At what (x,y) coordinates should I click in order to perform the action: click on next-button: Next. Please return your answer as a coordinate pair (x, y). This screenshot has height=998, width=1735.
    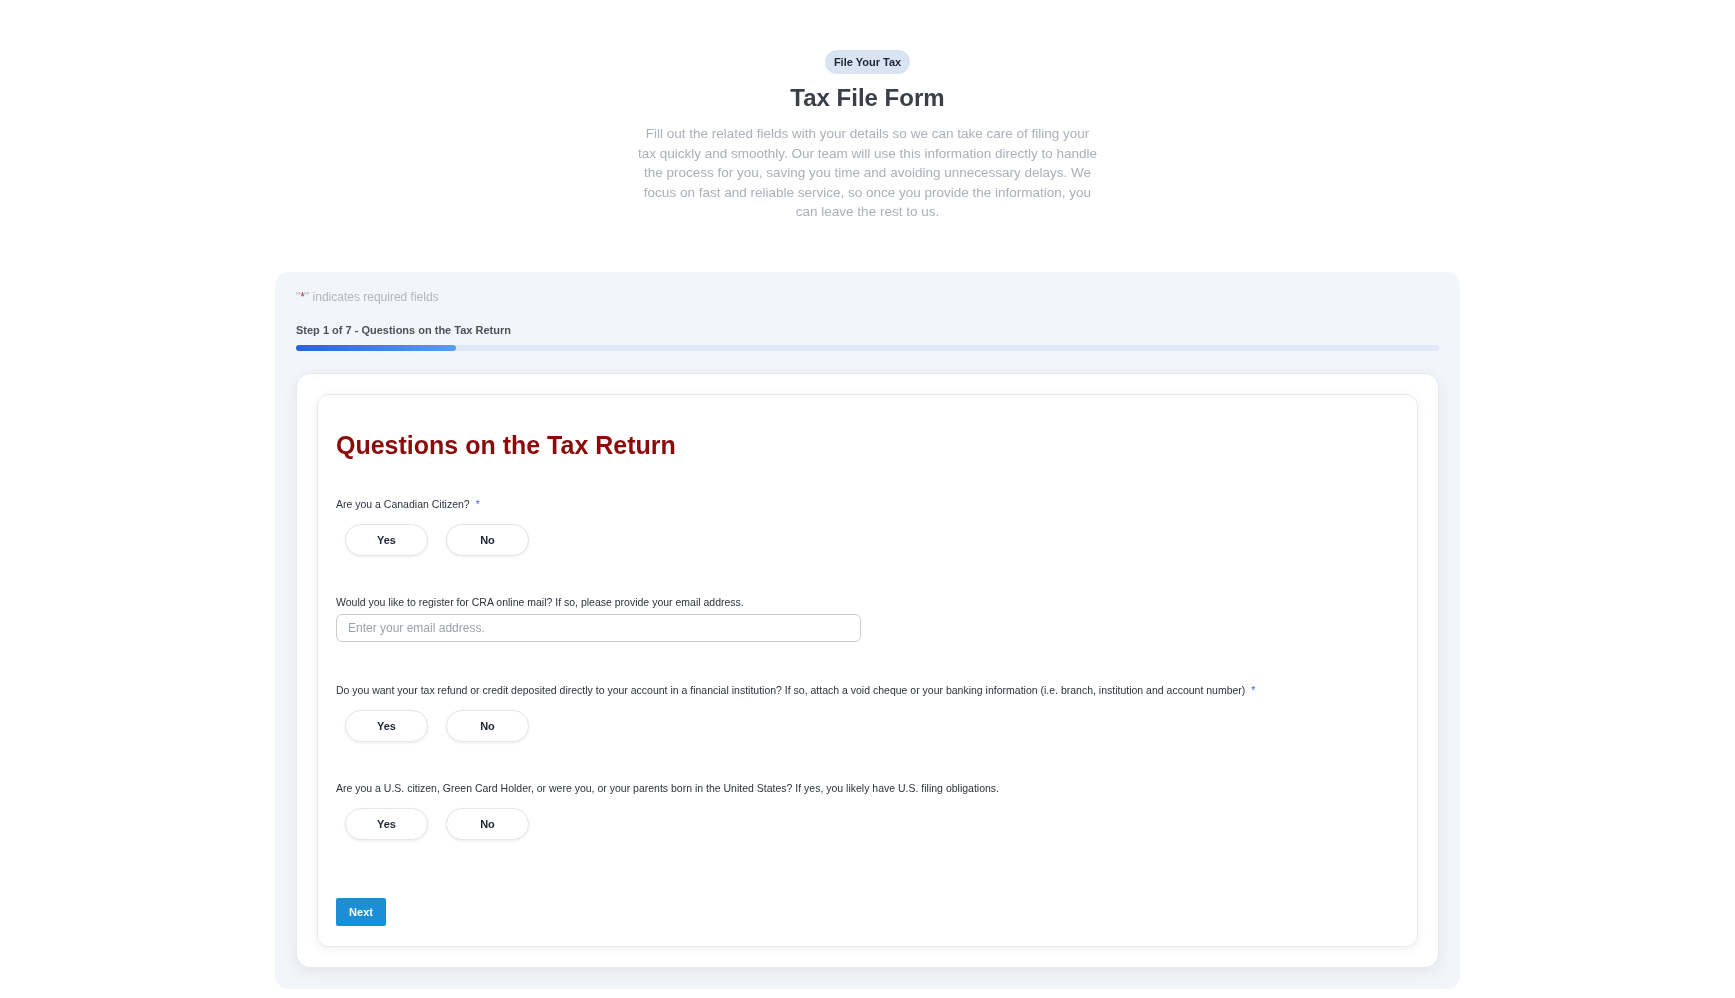
    Looking at the image, I should click on (361, 912).